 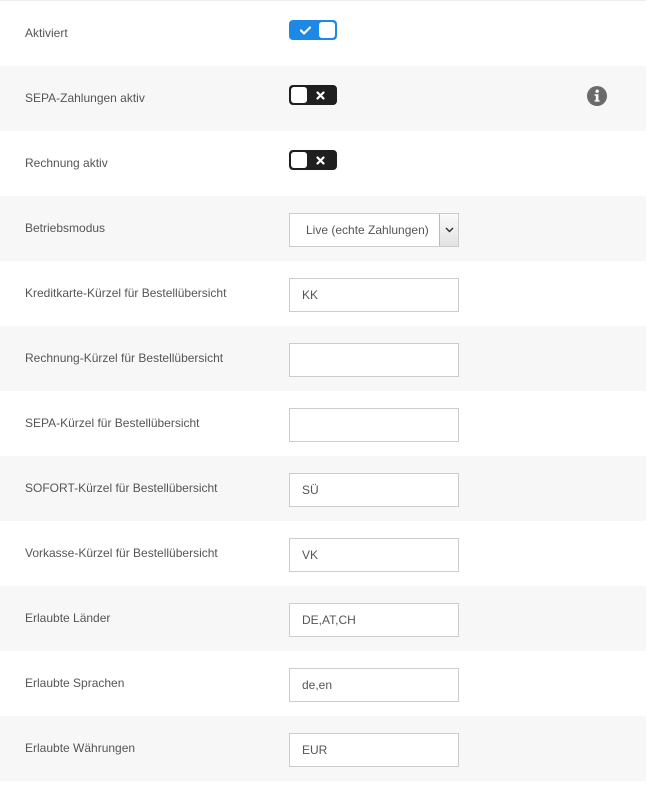 What do you see at coordinates (374, 685) in the screenshot?
I see `languages-input` at bounding box center [374, 685].